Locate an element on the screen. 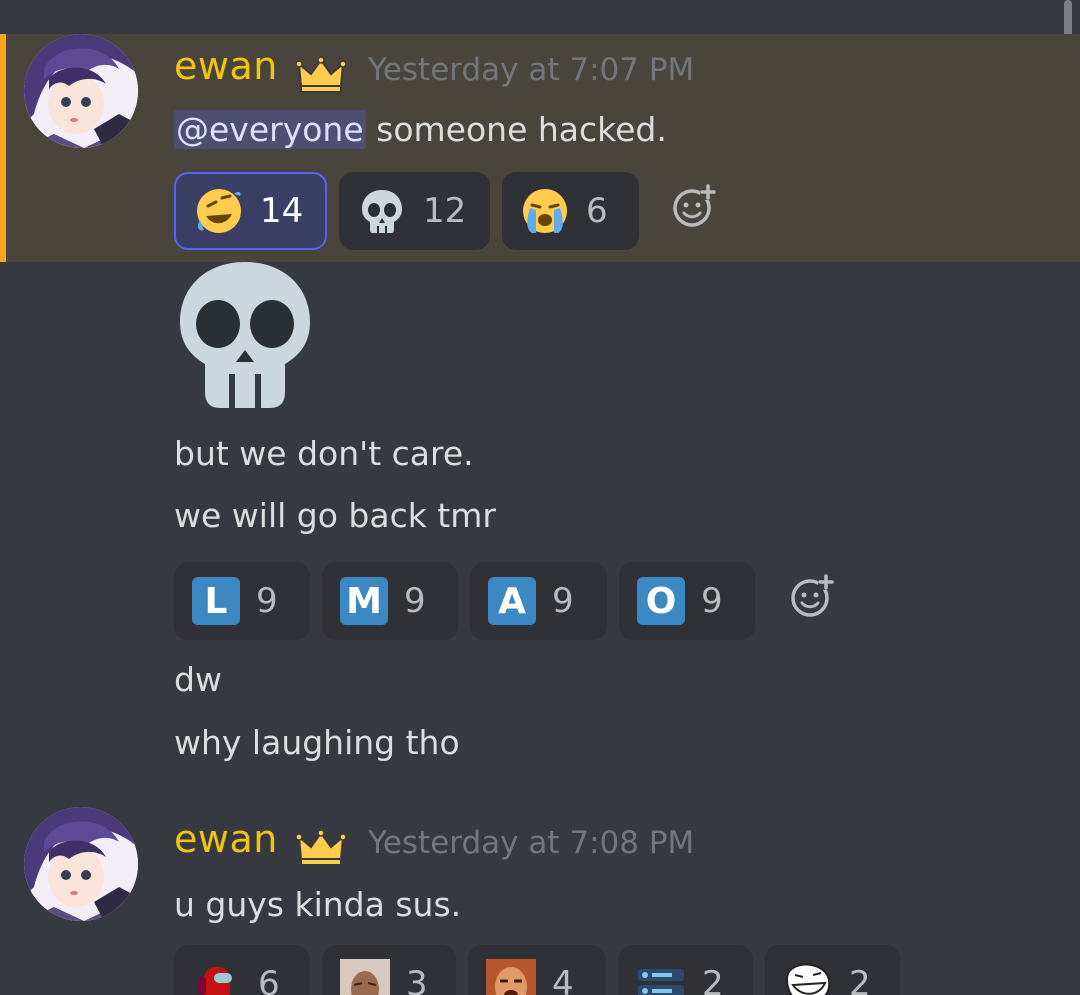 Image resolution: width=1080 pixels, height=995 pixels. reaction-troll: 2 is located at coordinates (832, 970).